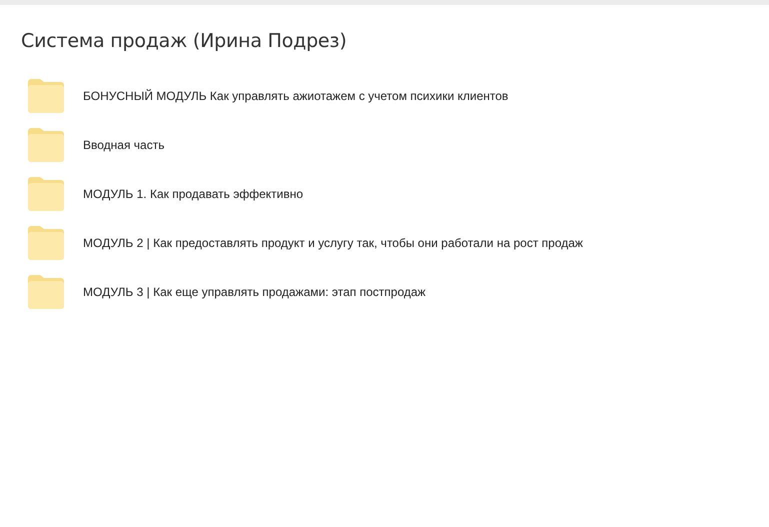 This screenshot has width=769, height=527. What do you see at coordinates (184, 41) in the screenshot?
I see `page-title: Система продаж (Ирина Подрез)` at bounding box center [184, 41].